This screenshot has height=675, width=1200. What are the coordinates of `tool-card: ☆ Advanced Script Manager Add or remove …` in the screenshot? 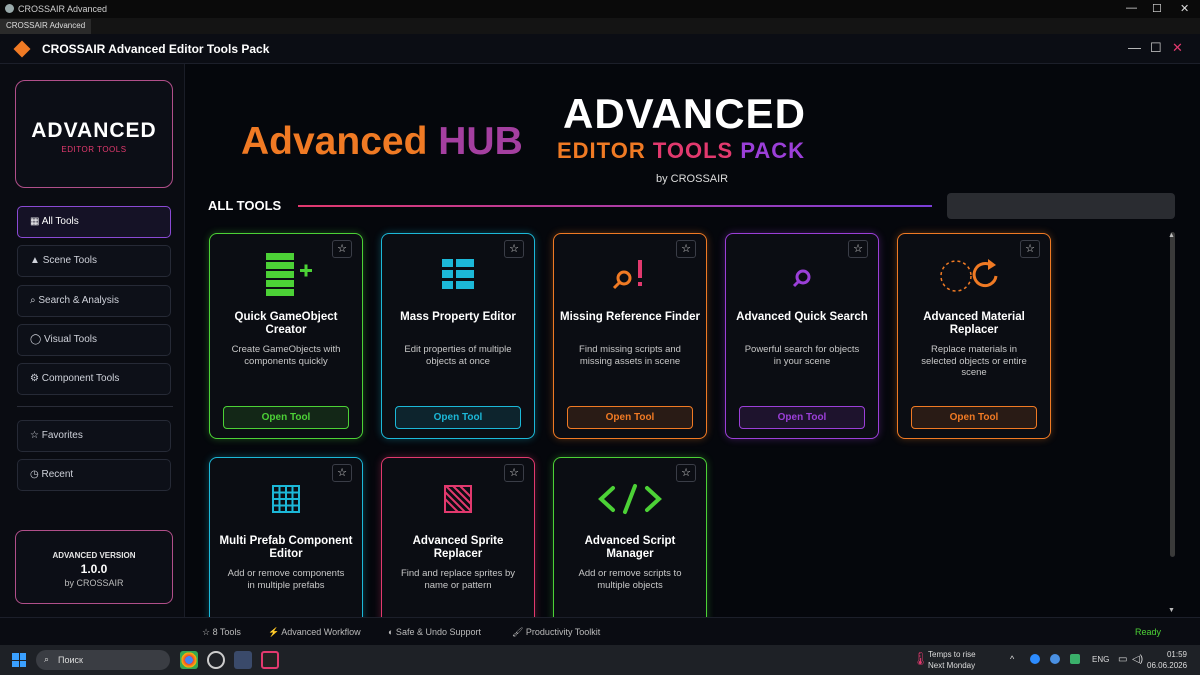 It's located at (630, 537).